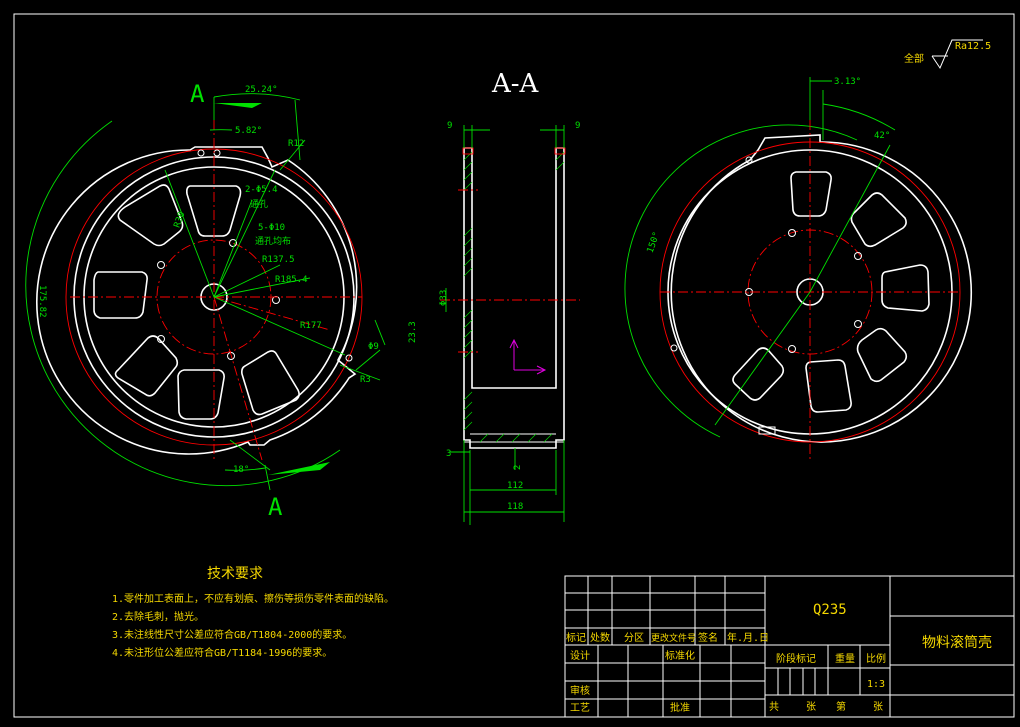  Describe the element at coordinates (673, 638) in the screenshot. I see `tb-gengai: 更改文件号` at that location.